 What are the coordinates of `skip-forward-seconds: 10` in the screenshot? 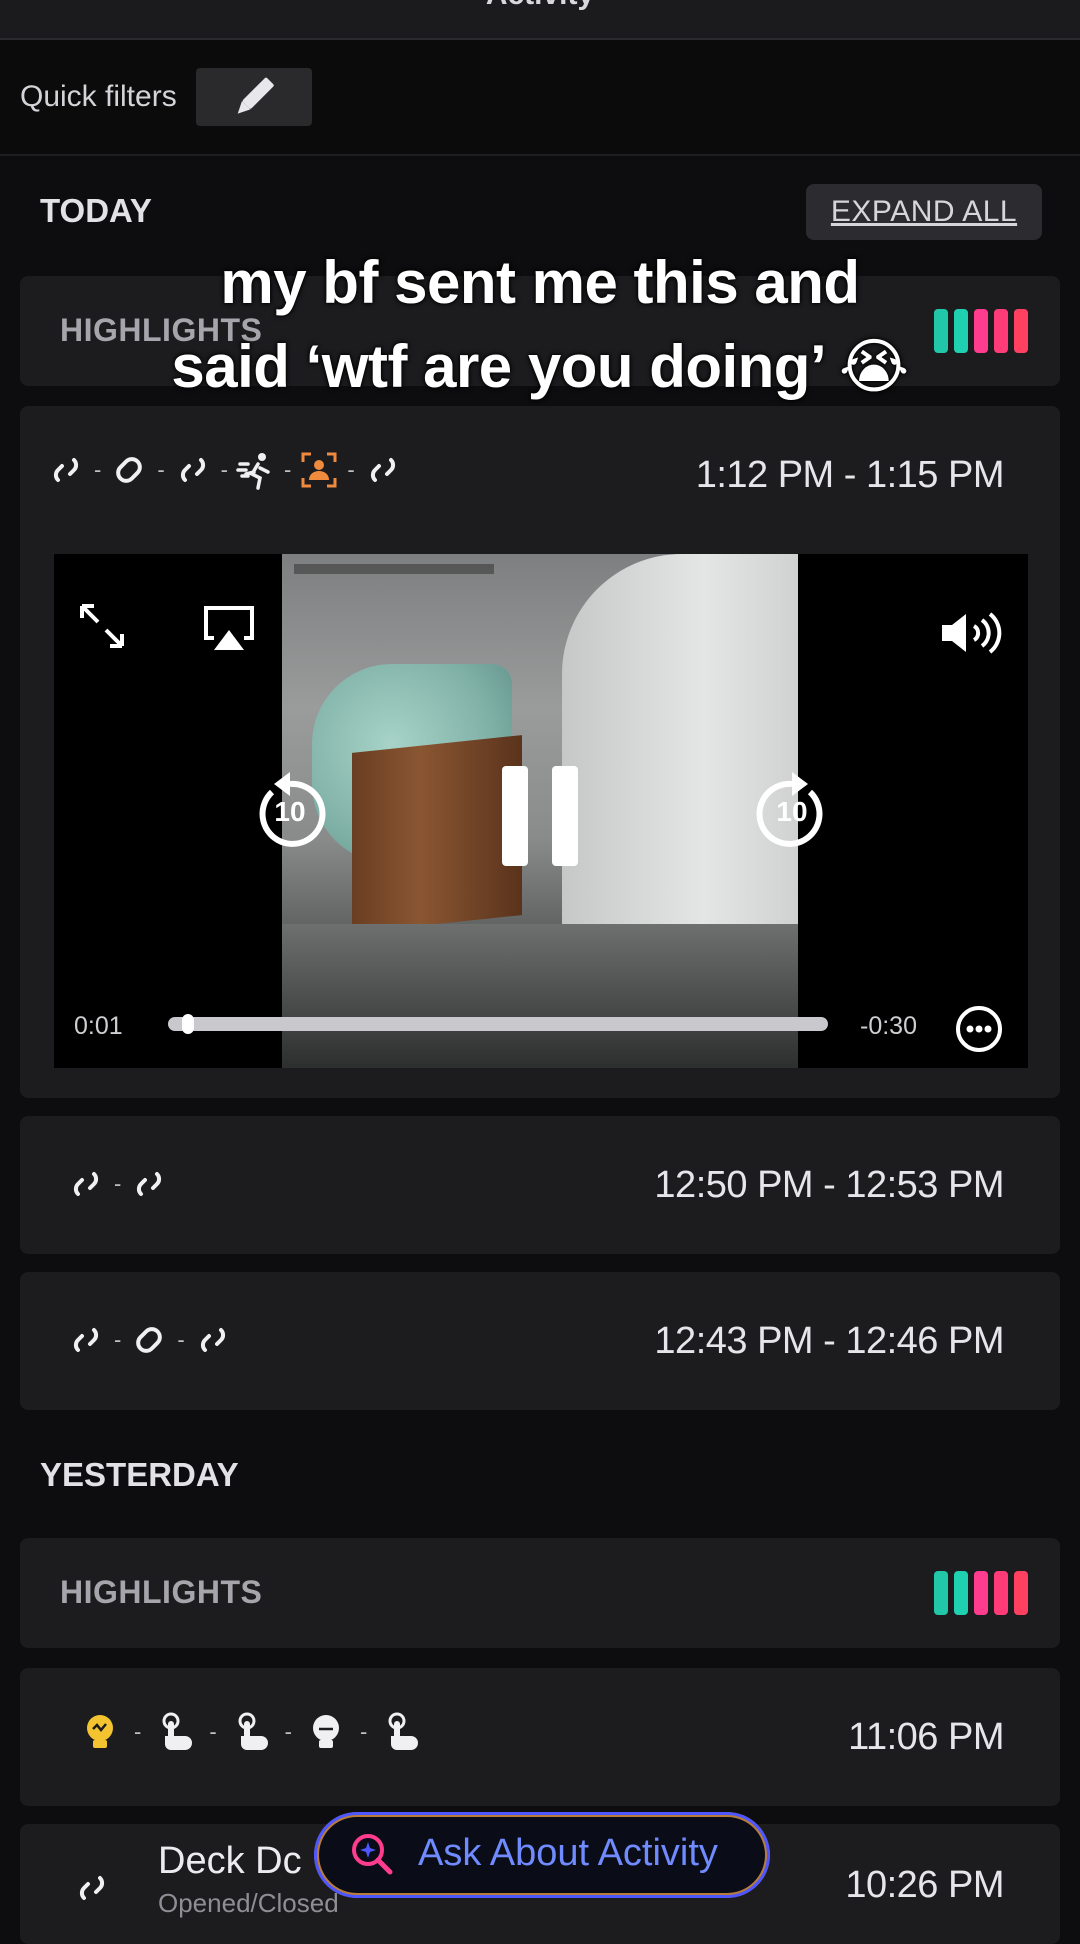 It's located at (792, 811).